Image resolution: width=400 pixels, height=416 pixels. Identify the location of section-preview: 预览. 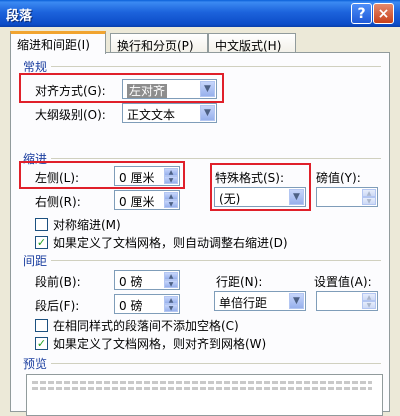
(35, 364).